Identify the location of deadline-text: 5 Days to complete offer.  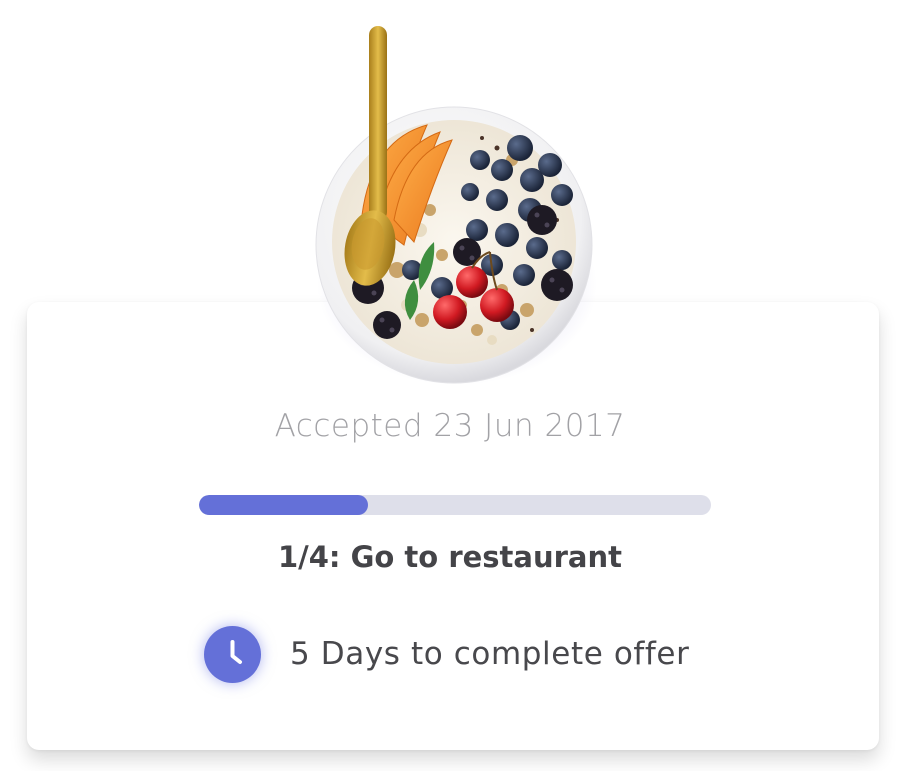
(490, 654).